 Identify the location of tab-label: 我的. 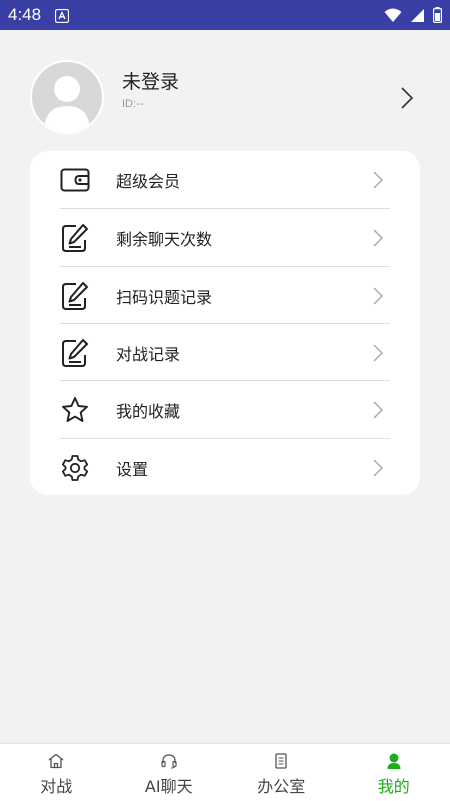
(394, 785).